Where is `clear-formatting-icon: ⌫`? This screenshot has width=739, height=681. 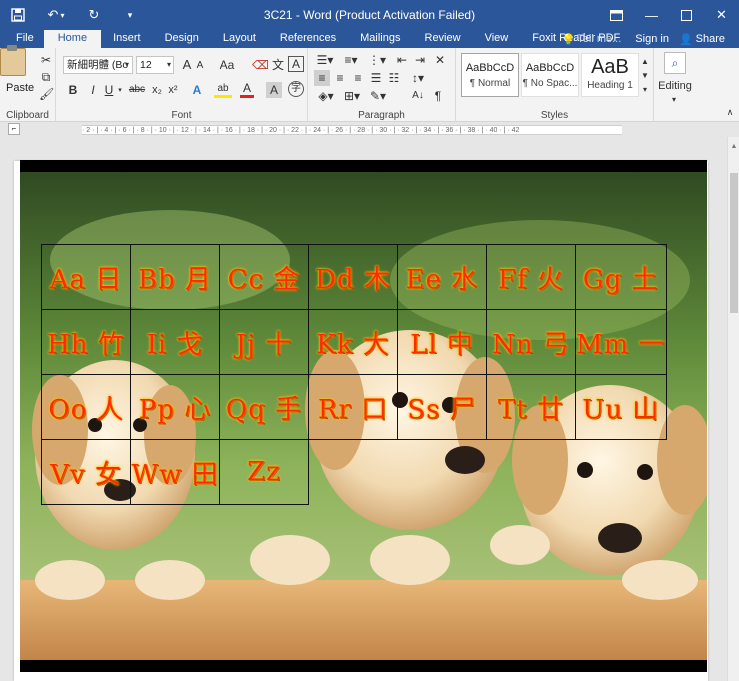
clear-formatting-icon: ⌫ is located at coordinates (260, 65).